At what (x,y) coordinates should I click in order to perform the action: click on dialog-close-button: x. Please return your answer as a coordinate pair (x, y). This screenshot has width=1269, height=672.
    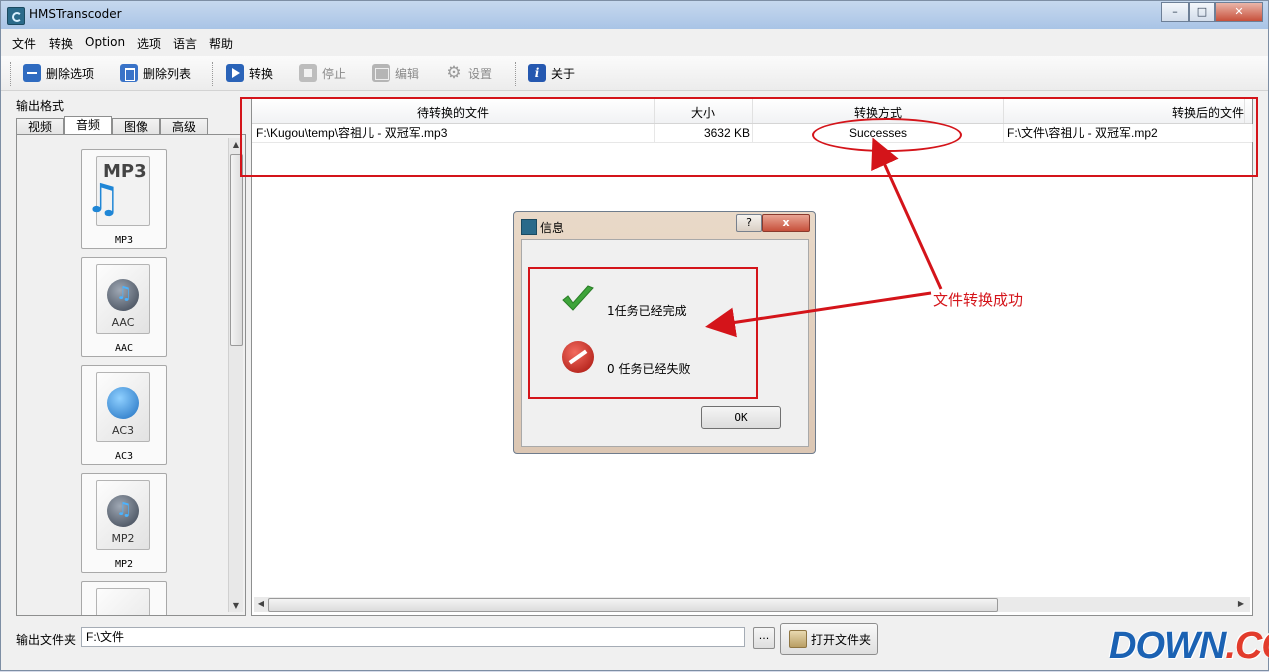
    Looking at the image, I should click on (786, 223).